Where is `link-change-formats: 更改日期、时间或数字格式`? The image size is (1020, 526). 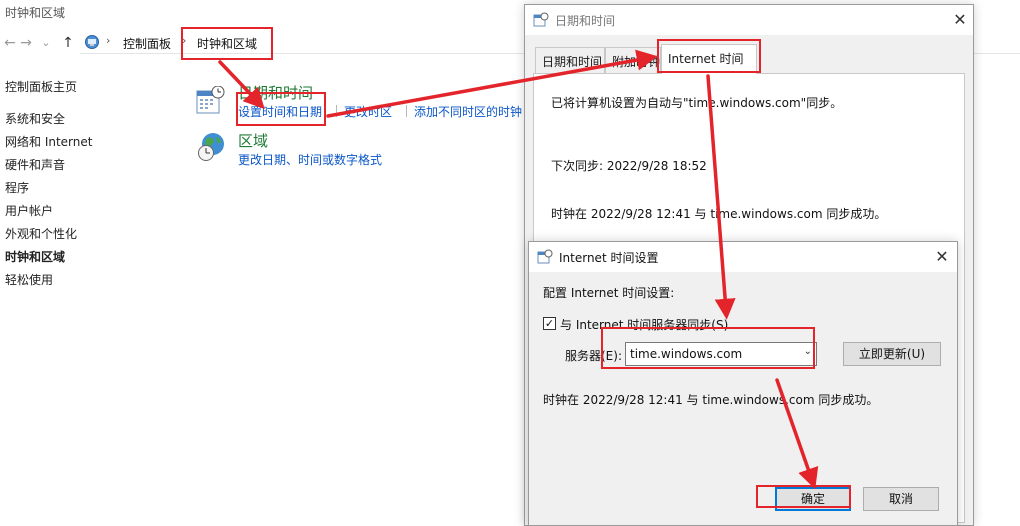
link-change-formats: 更改日期、时间或数字格式 is located at coordinates (310, 159).